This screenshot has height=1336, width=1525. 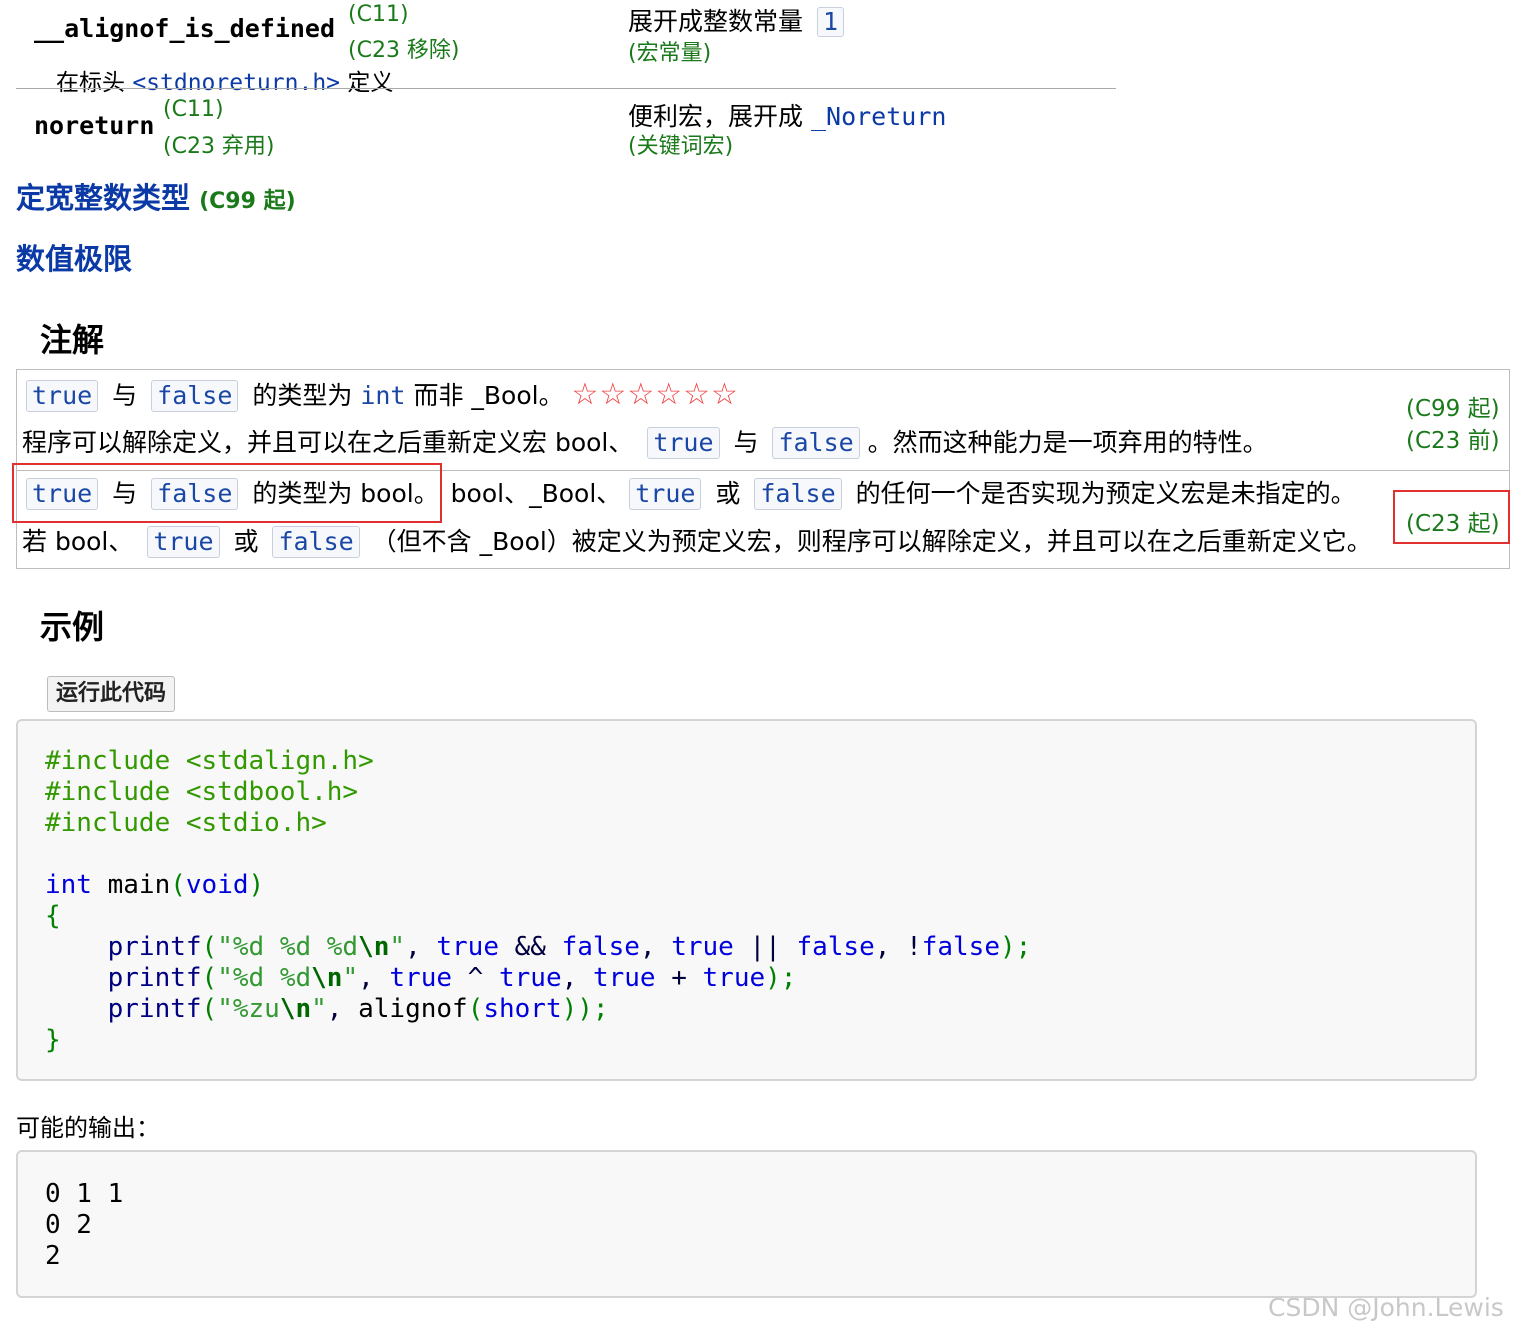 I want to click on code-brace-open: {, so click(x=53, y=916).